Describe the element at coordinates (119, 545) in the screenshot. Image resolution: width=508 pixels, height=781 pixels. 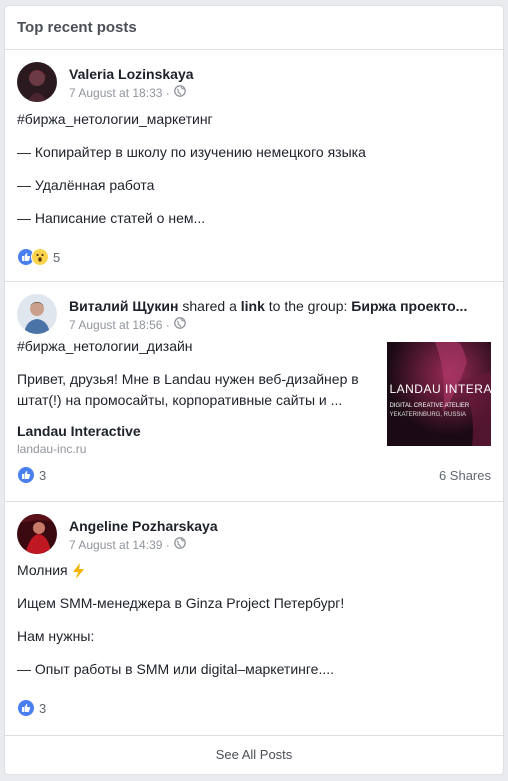
I see `post-date: 7 August at 14:39 ·` at that location.